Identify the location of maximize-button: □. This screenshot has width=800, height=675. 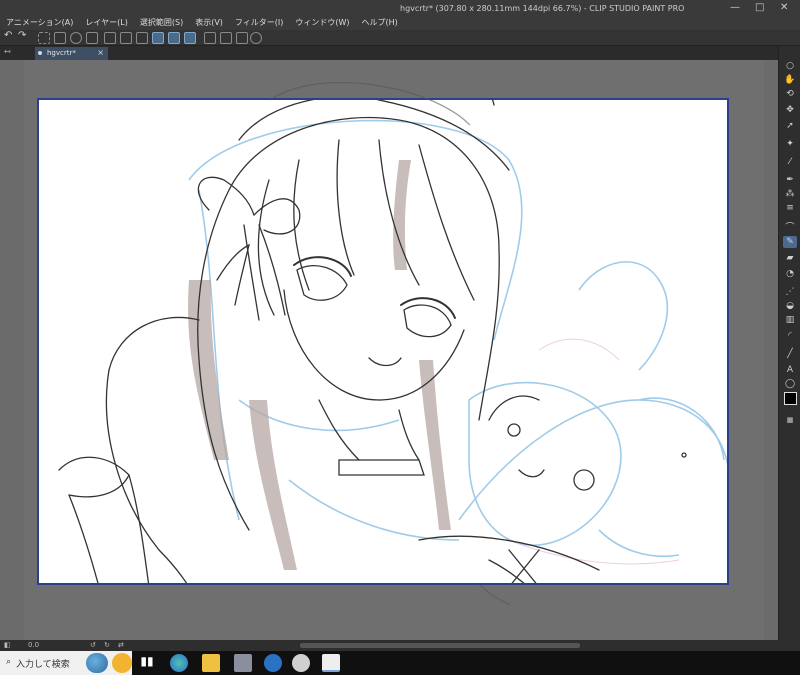
(759, 7).